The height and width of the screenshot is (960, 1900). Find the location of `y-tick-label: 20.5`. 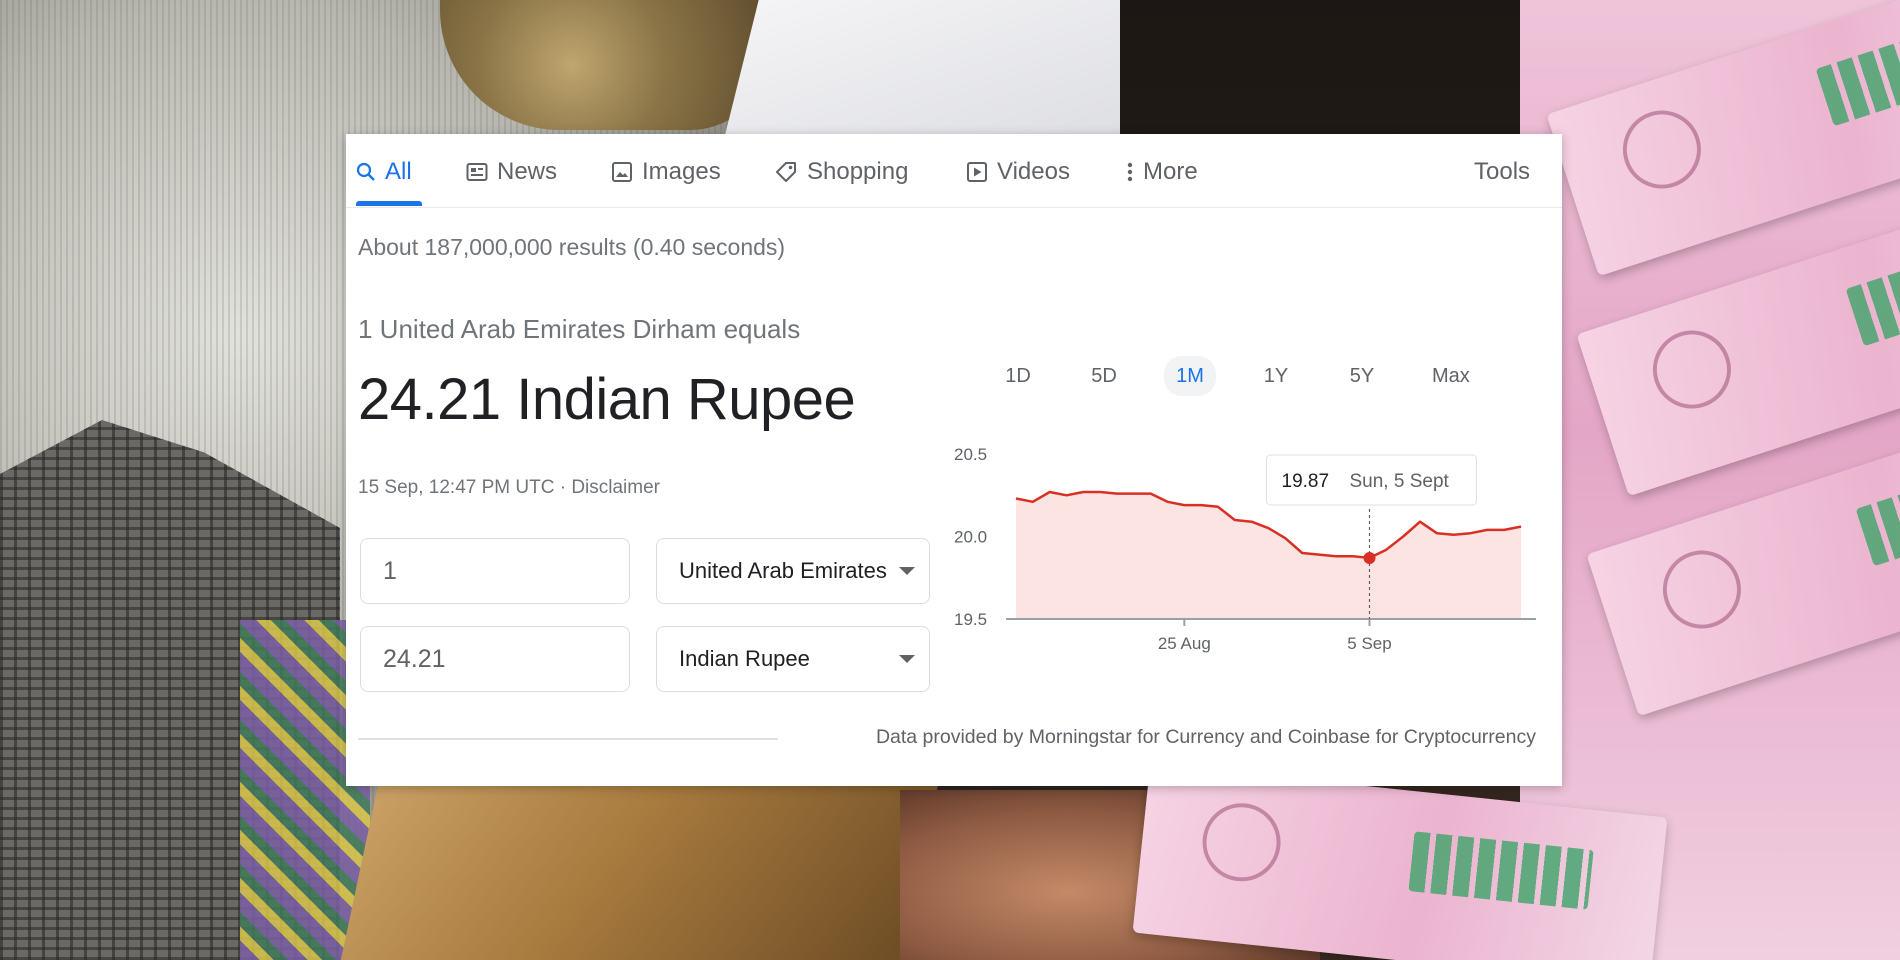

y-tick-label: 20.5 is located at coordinates (970, 454).